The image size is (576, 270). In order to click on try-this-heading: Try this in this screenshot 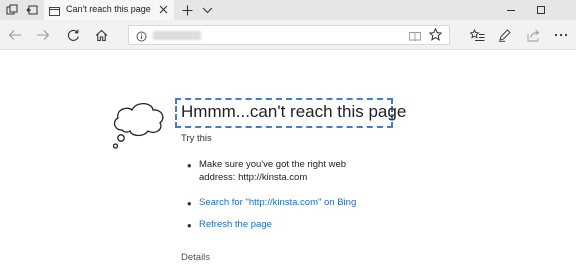, I will do `click(196, 138)`.